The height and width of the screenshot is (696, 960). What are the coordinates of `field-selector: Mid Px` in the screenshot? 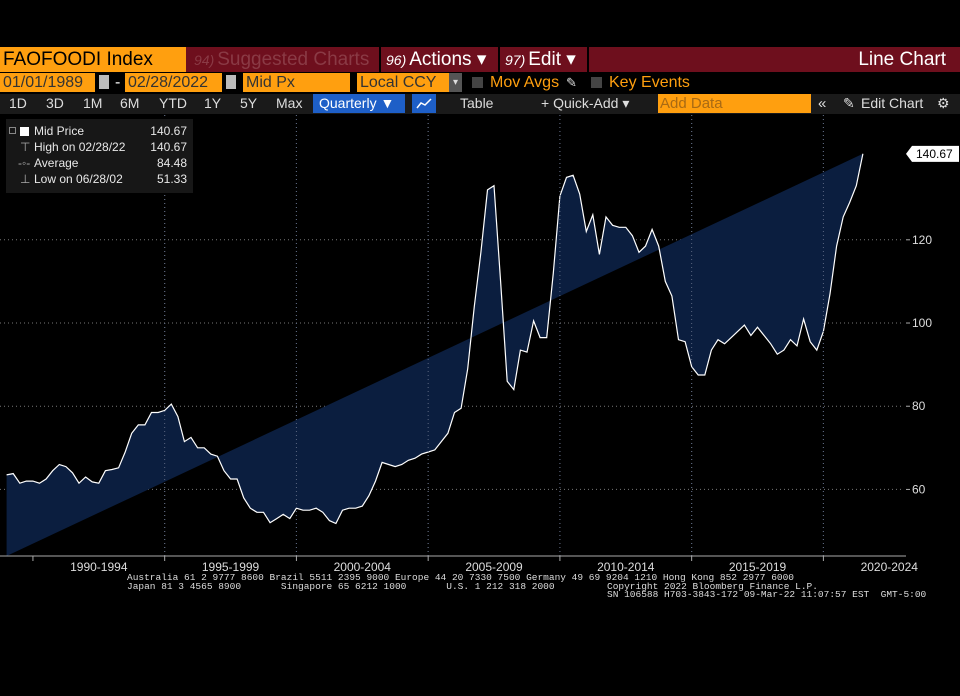 It's located at (296, 82).